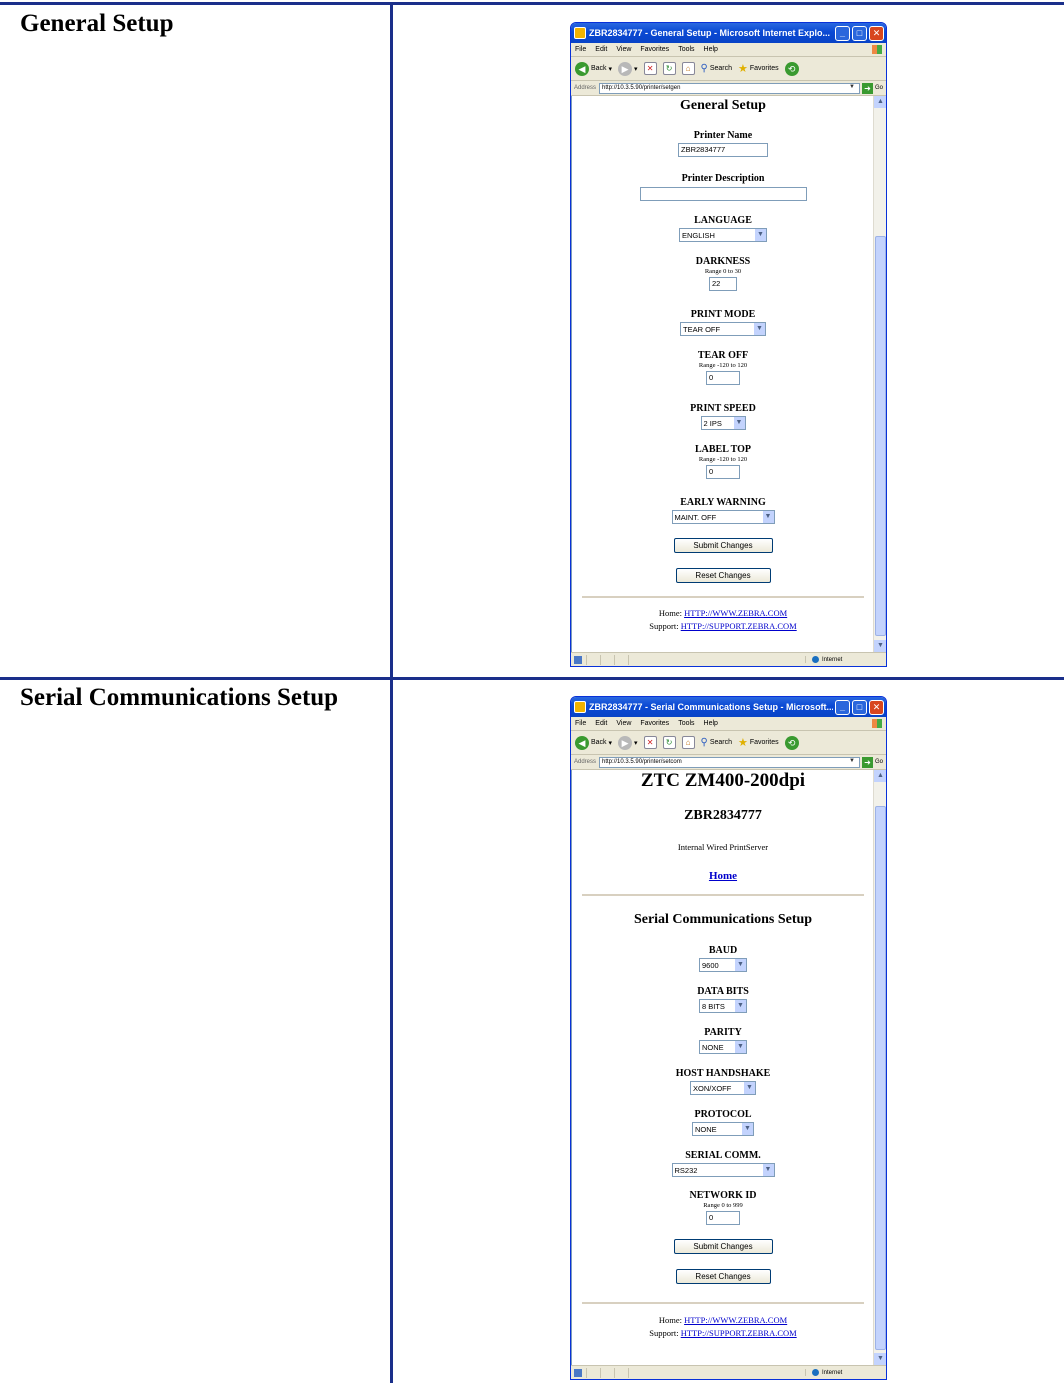 Image resolution: width=1064 pixels, height=1383 pixels. I want to click on footer-home: Home: HTTP://WWW.ZEBRA.COM, so click(723, 1320).